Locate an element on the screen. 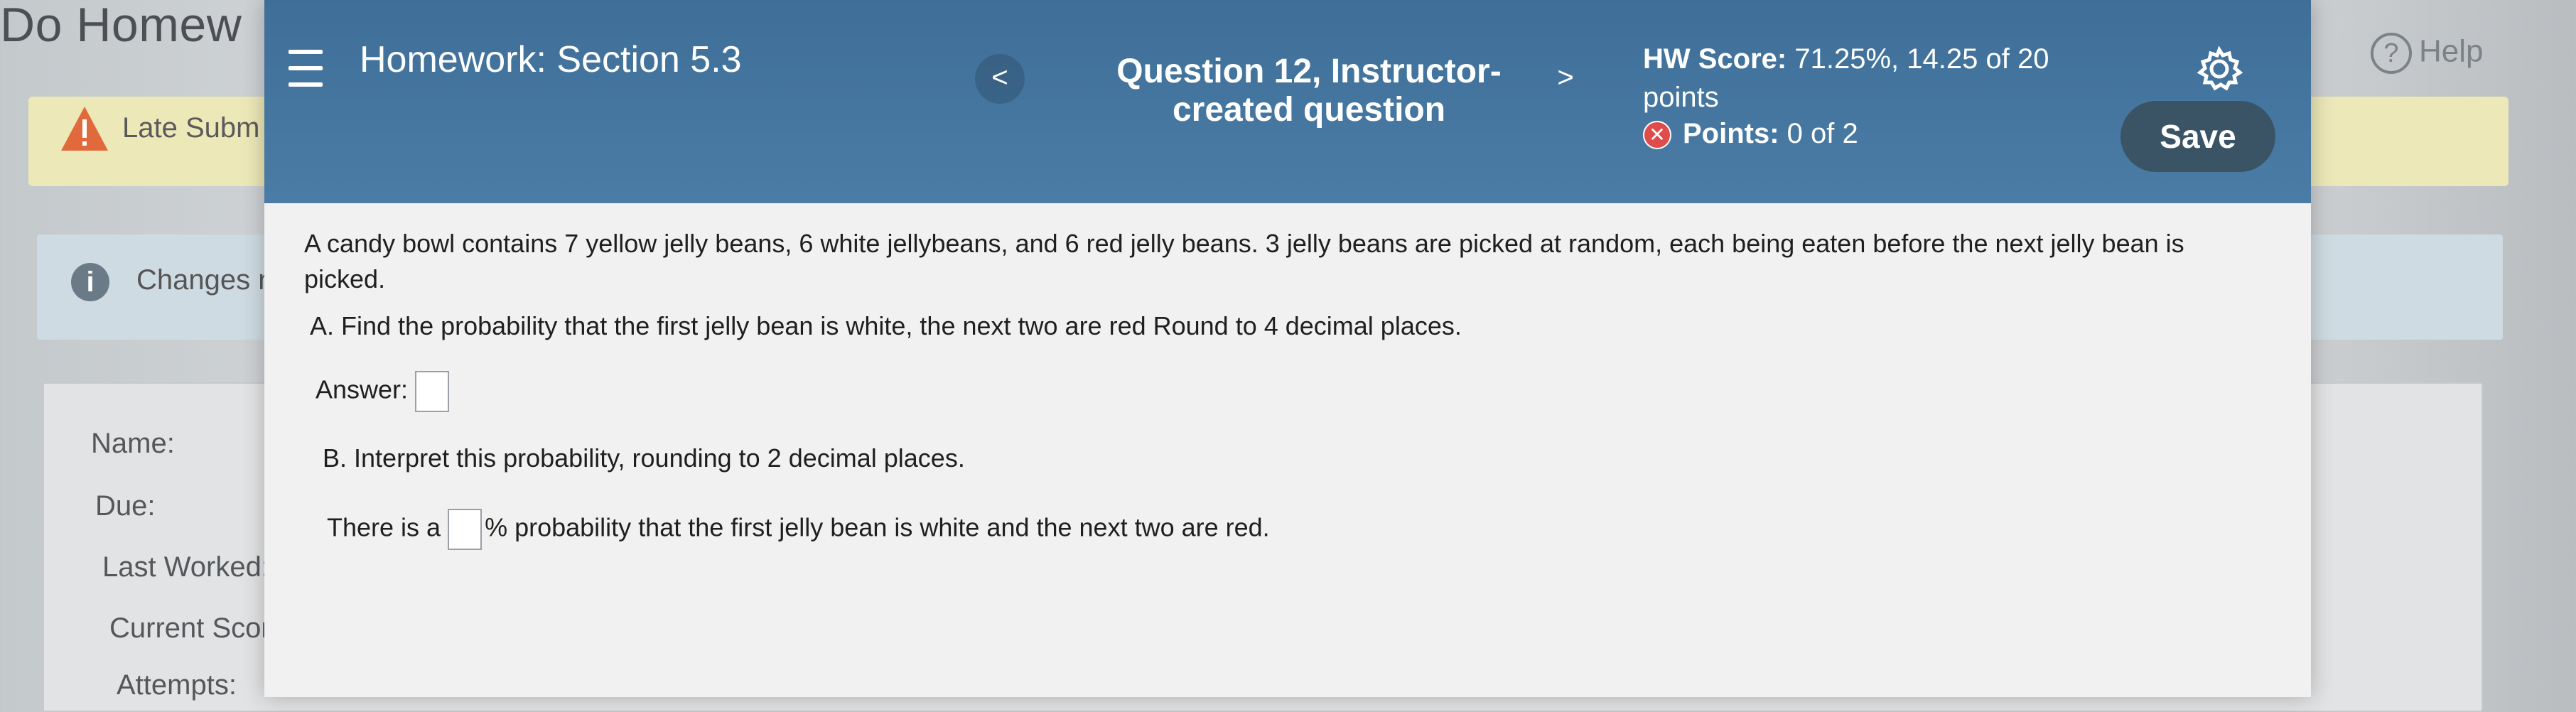 This screenshot has width=2576, height=712. help-question-icon: ? is located at coordinates (2391, 53).